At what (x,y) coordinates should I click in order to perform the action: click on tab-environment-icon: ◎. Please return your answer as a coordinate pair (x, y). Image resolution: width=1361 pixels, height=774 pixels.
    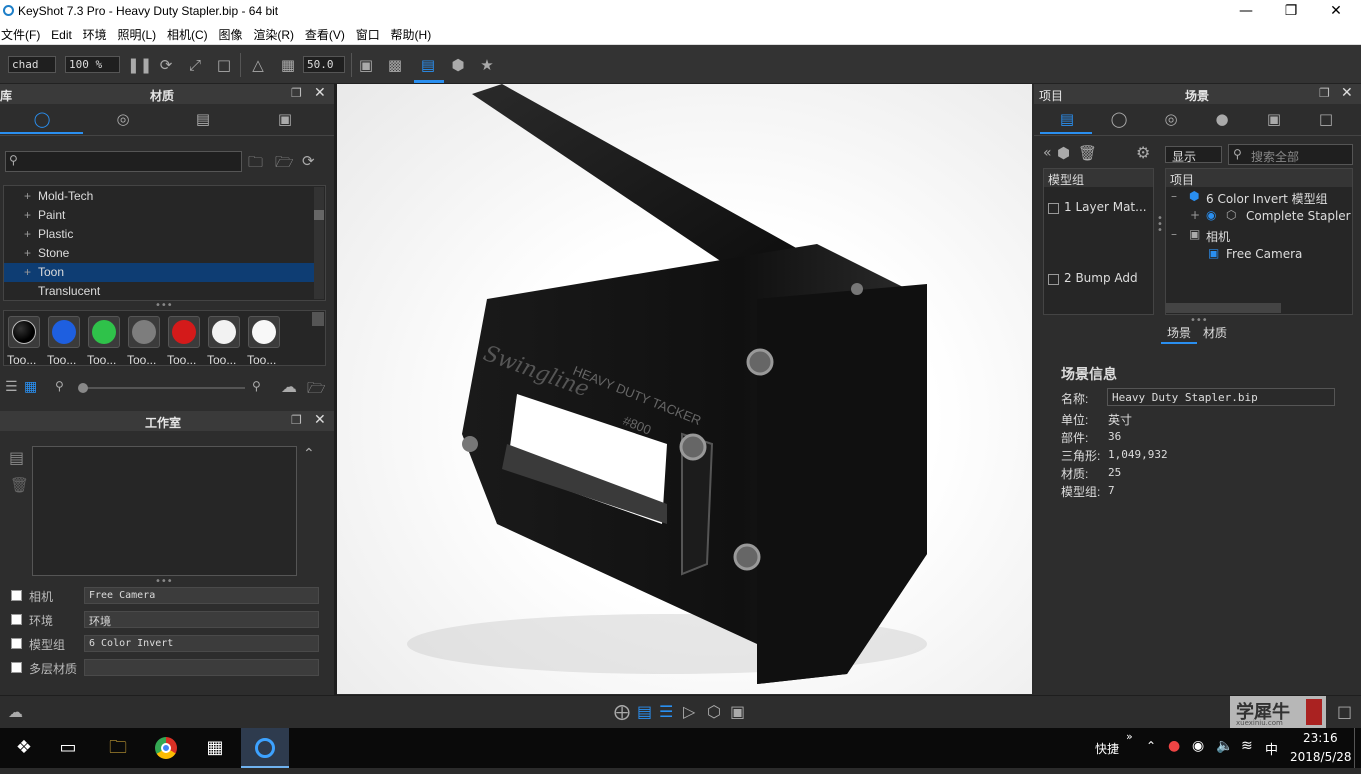
    Looking at the image, I should click on (1171, 119).